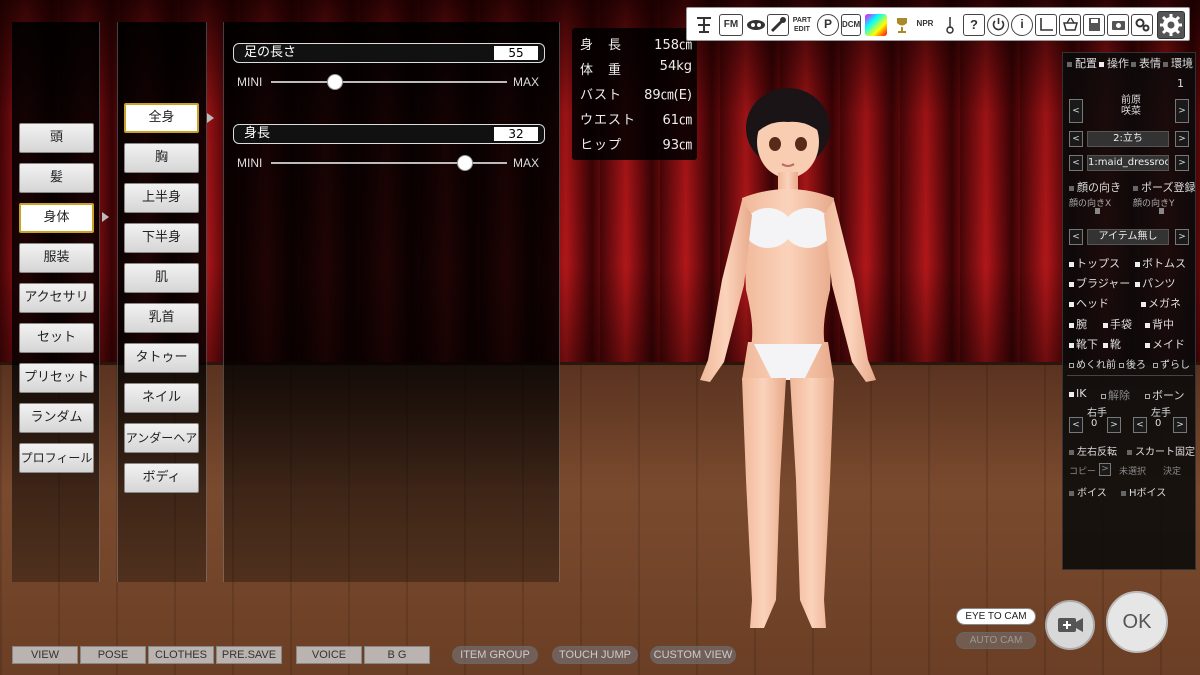 This screenshot has width=1200, height=675. What do you see at coordinates (998, 25) in the screenshot?
I see `power-icon` at bounding box center [998, 25].